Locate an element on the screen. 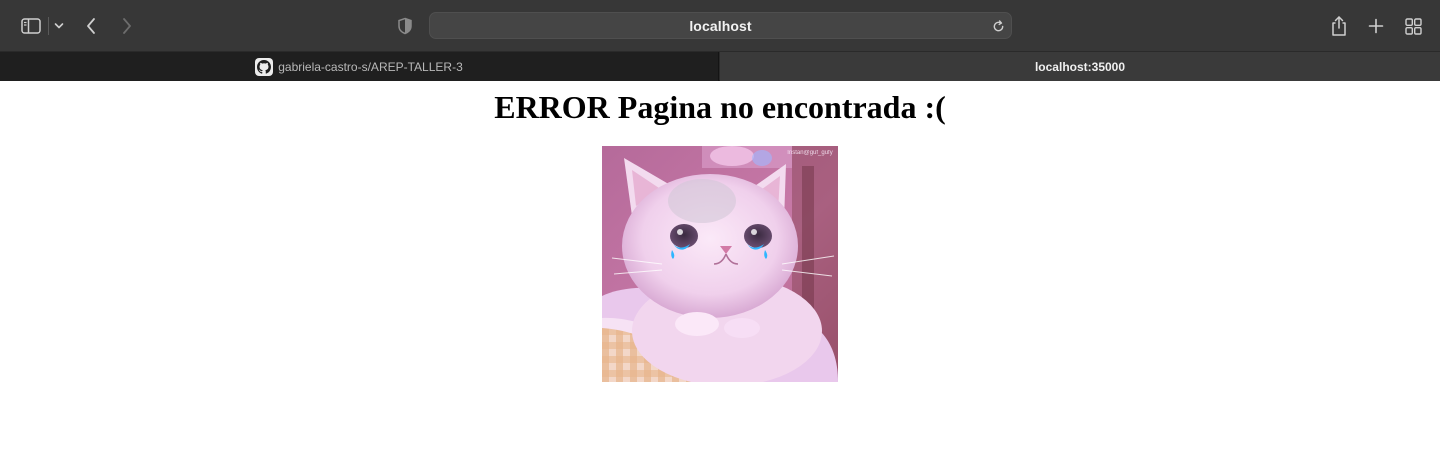 The width and height of the screenshot is (1440, 474). plus-icon is located at coordinates (1376, 26).